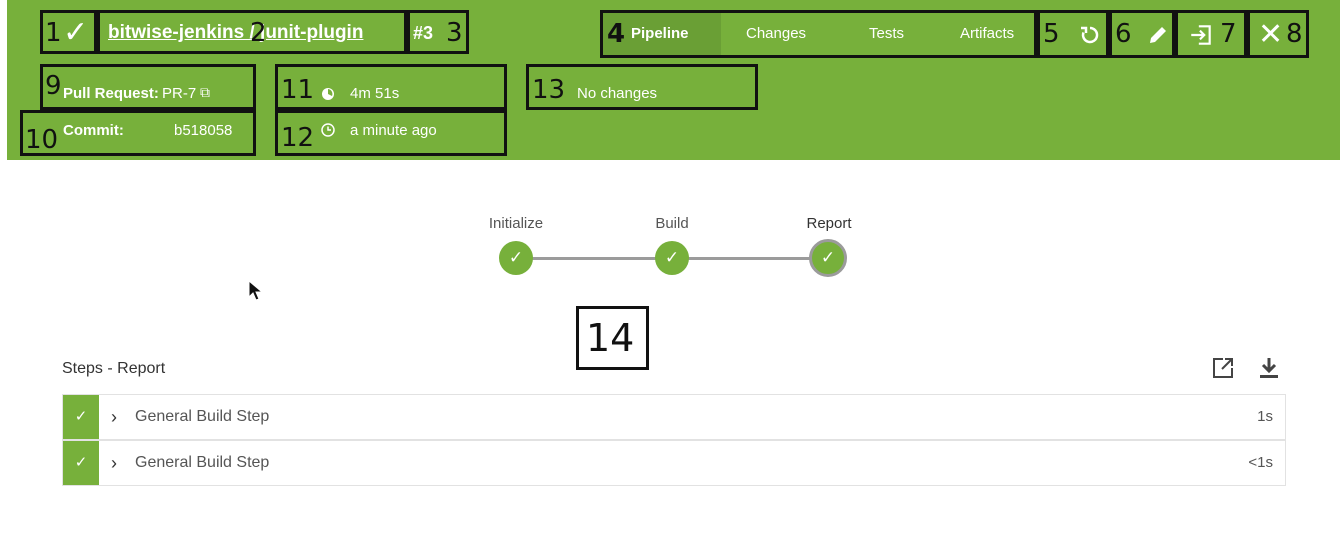 Image resolution: width=1340 pixels, height=546 pixels. Describe the element at coordinates (203, 130) in the screenshot. I see `commit-hash-link: b518058` at that location.